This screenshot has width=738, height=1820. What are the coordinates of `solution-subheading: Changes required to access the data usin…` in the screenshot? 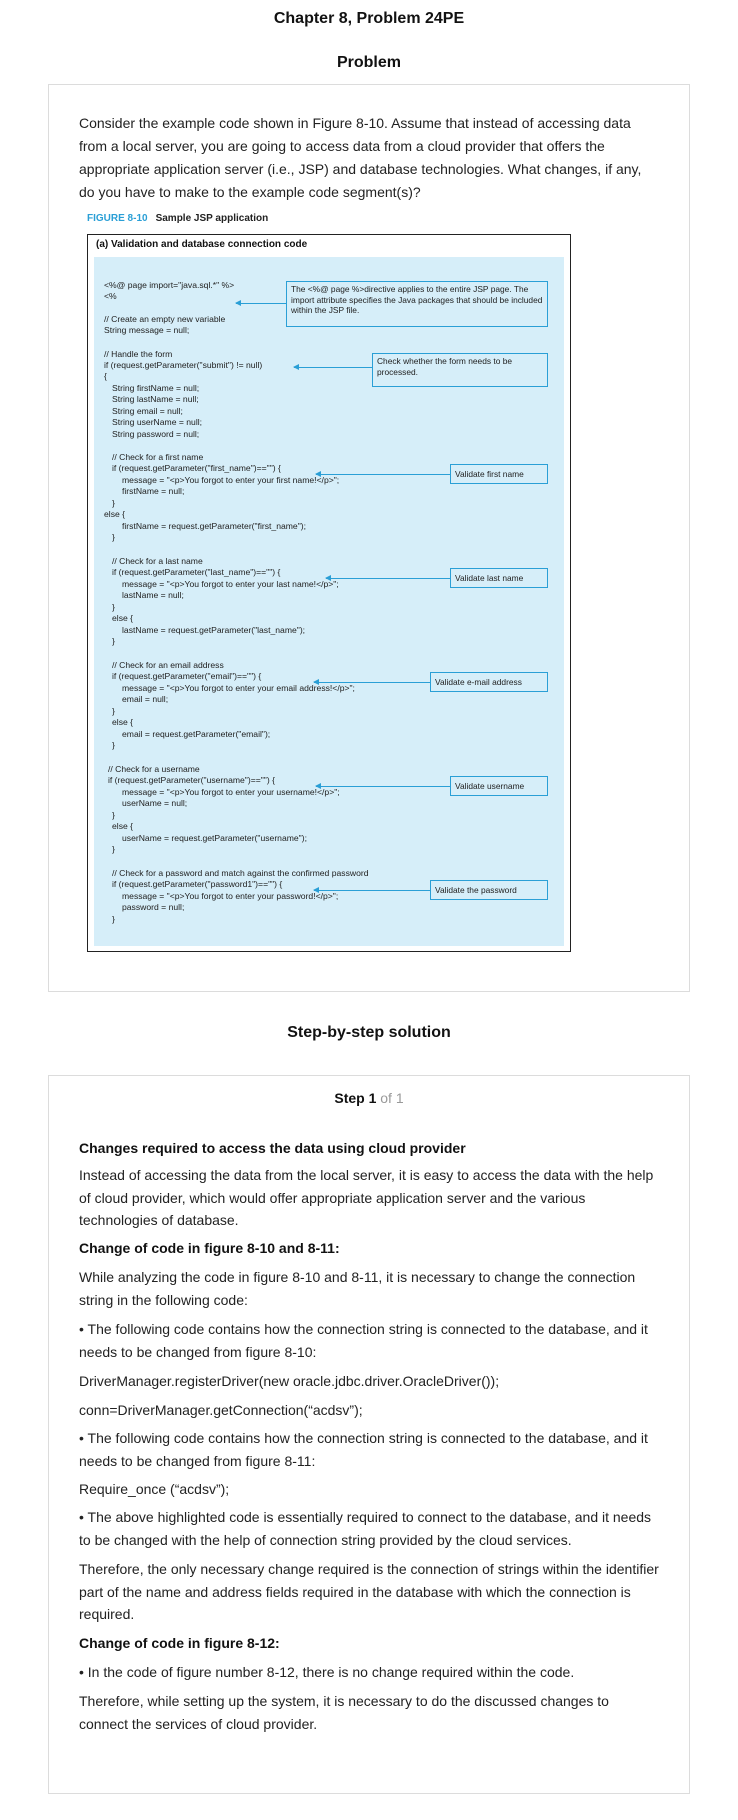 It's located at (272, 1148).